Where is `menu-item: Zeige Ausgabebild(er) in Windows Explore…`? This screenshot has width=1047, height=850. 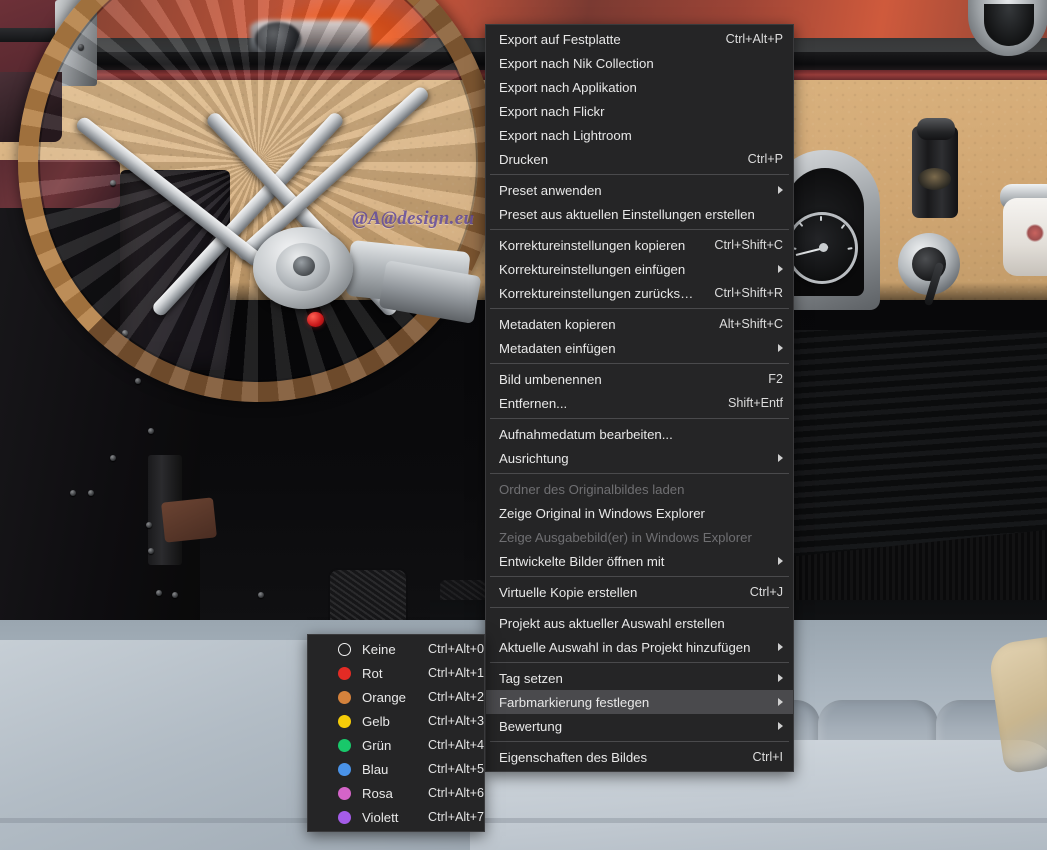 menu-item: Zeige Ausgabebild(er) in Windows Explore… is located at coordinates (639, 537).